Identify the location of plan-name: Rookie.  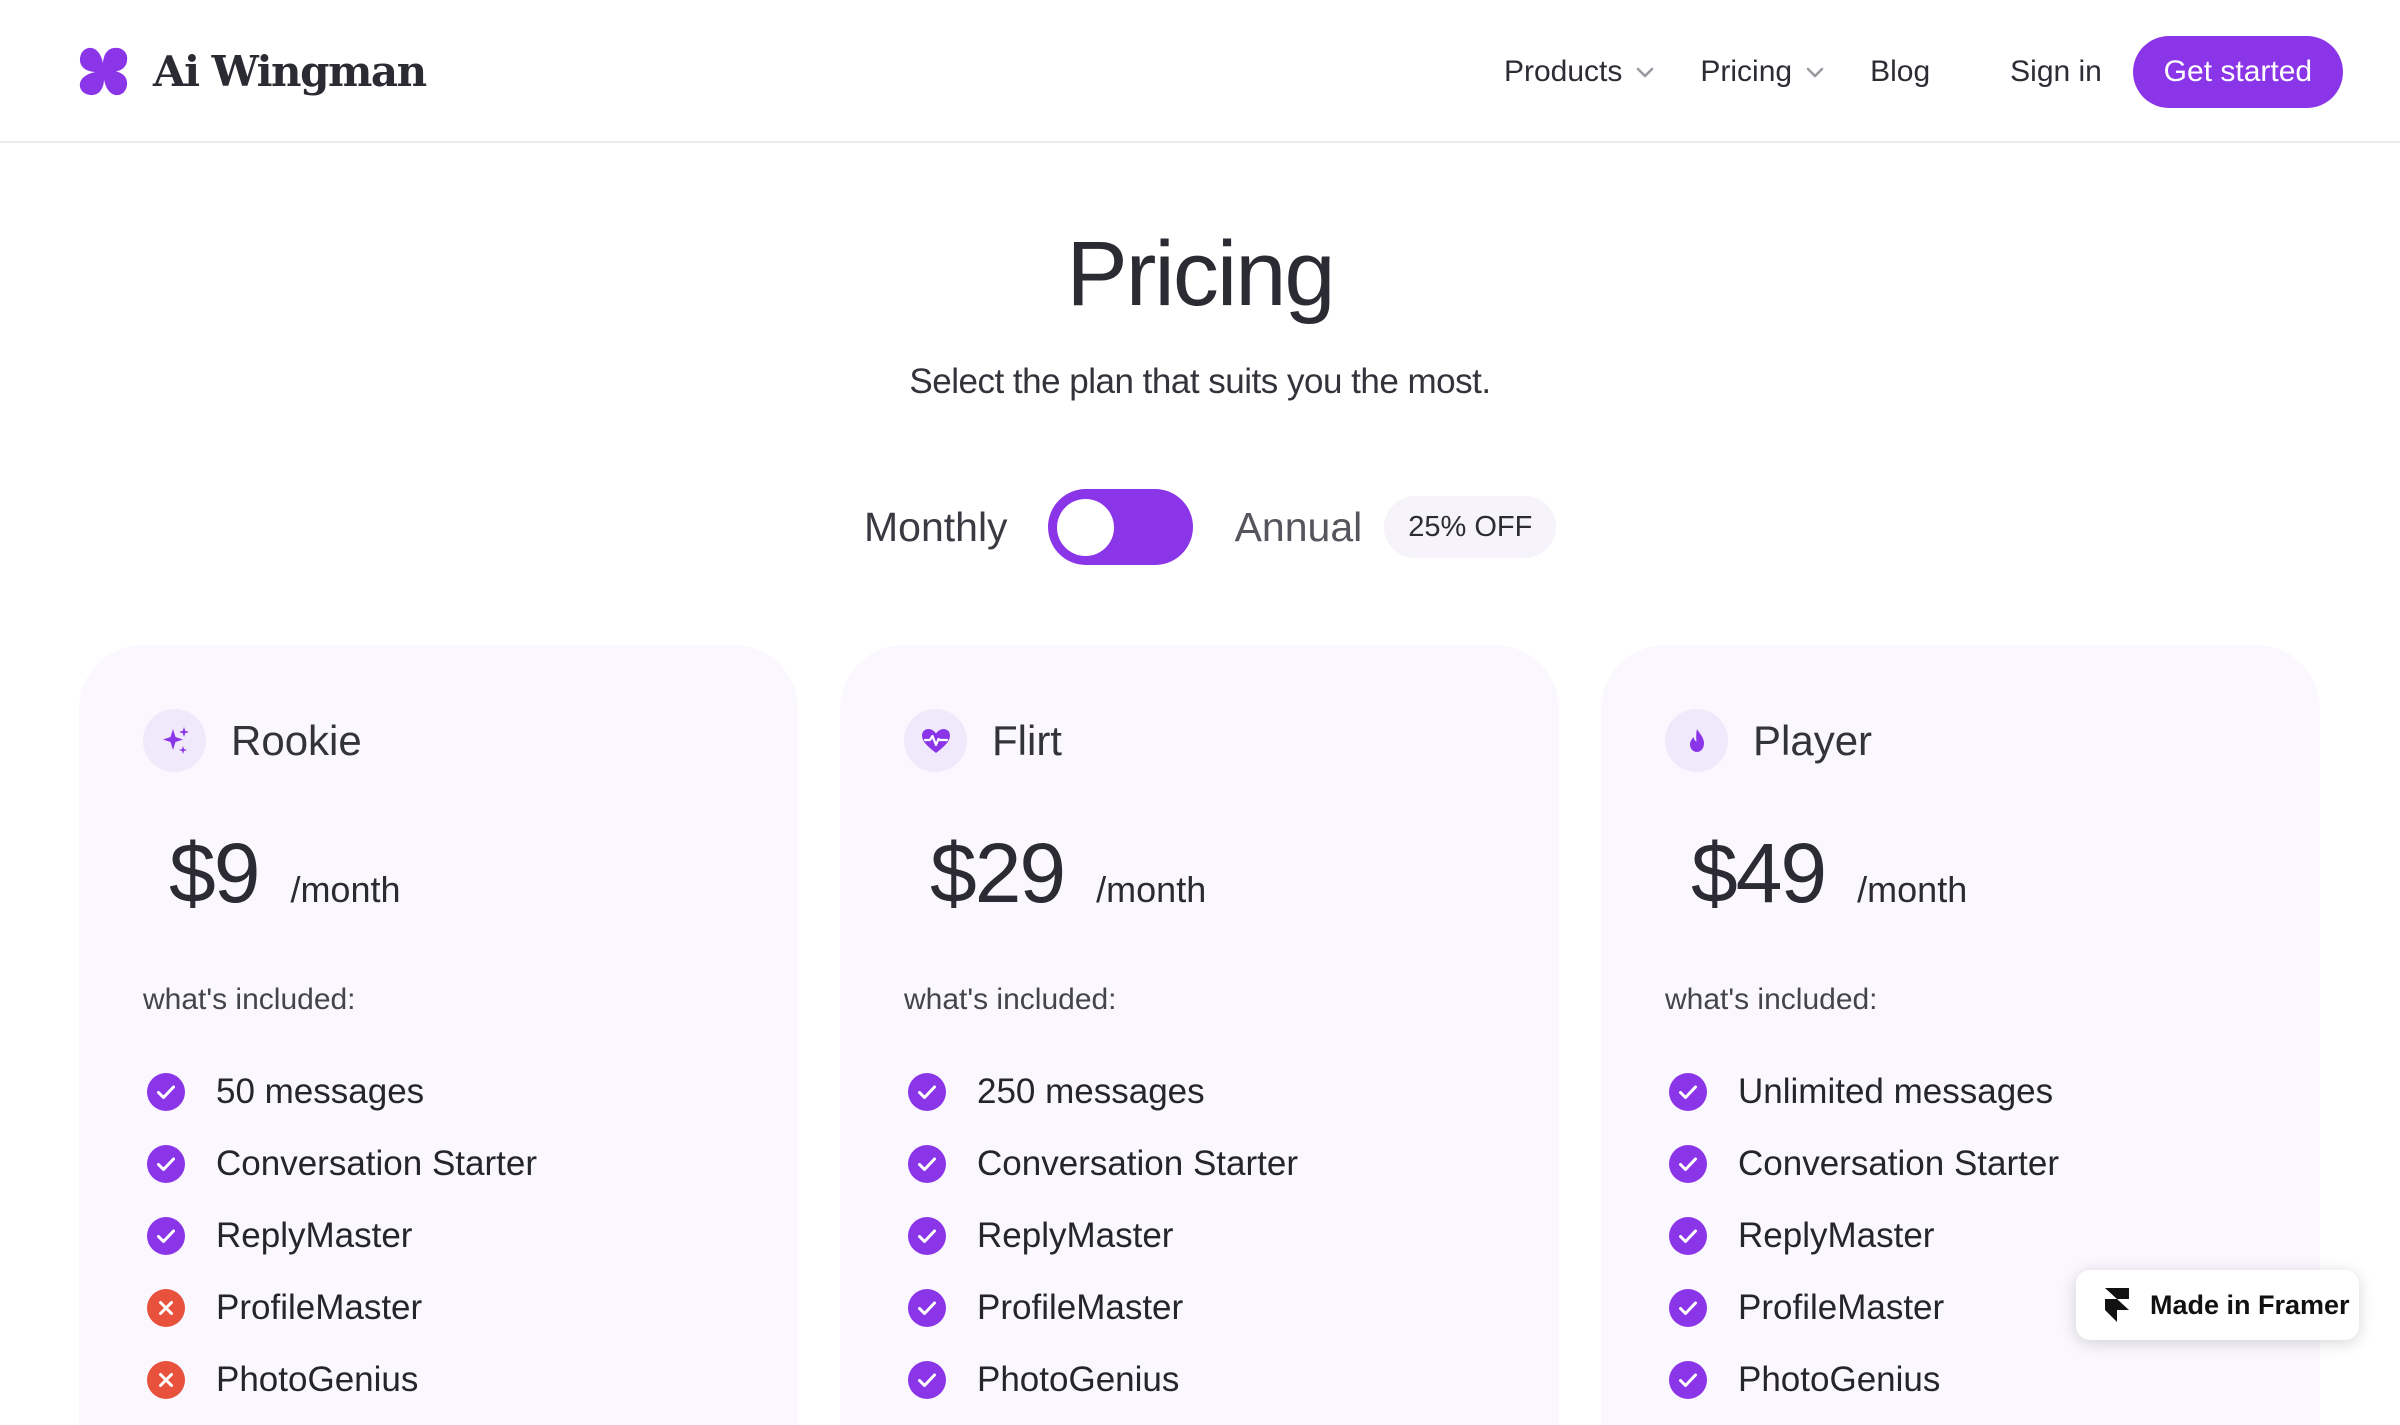
(296, 740).